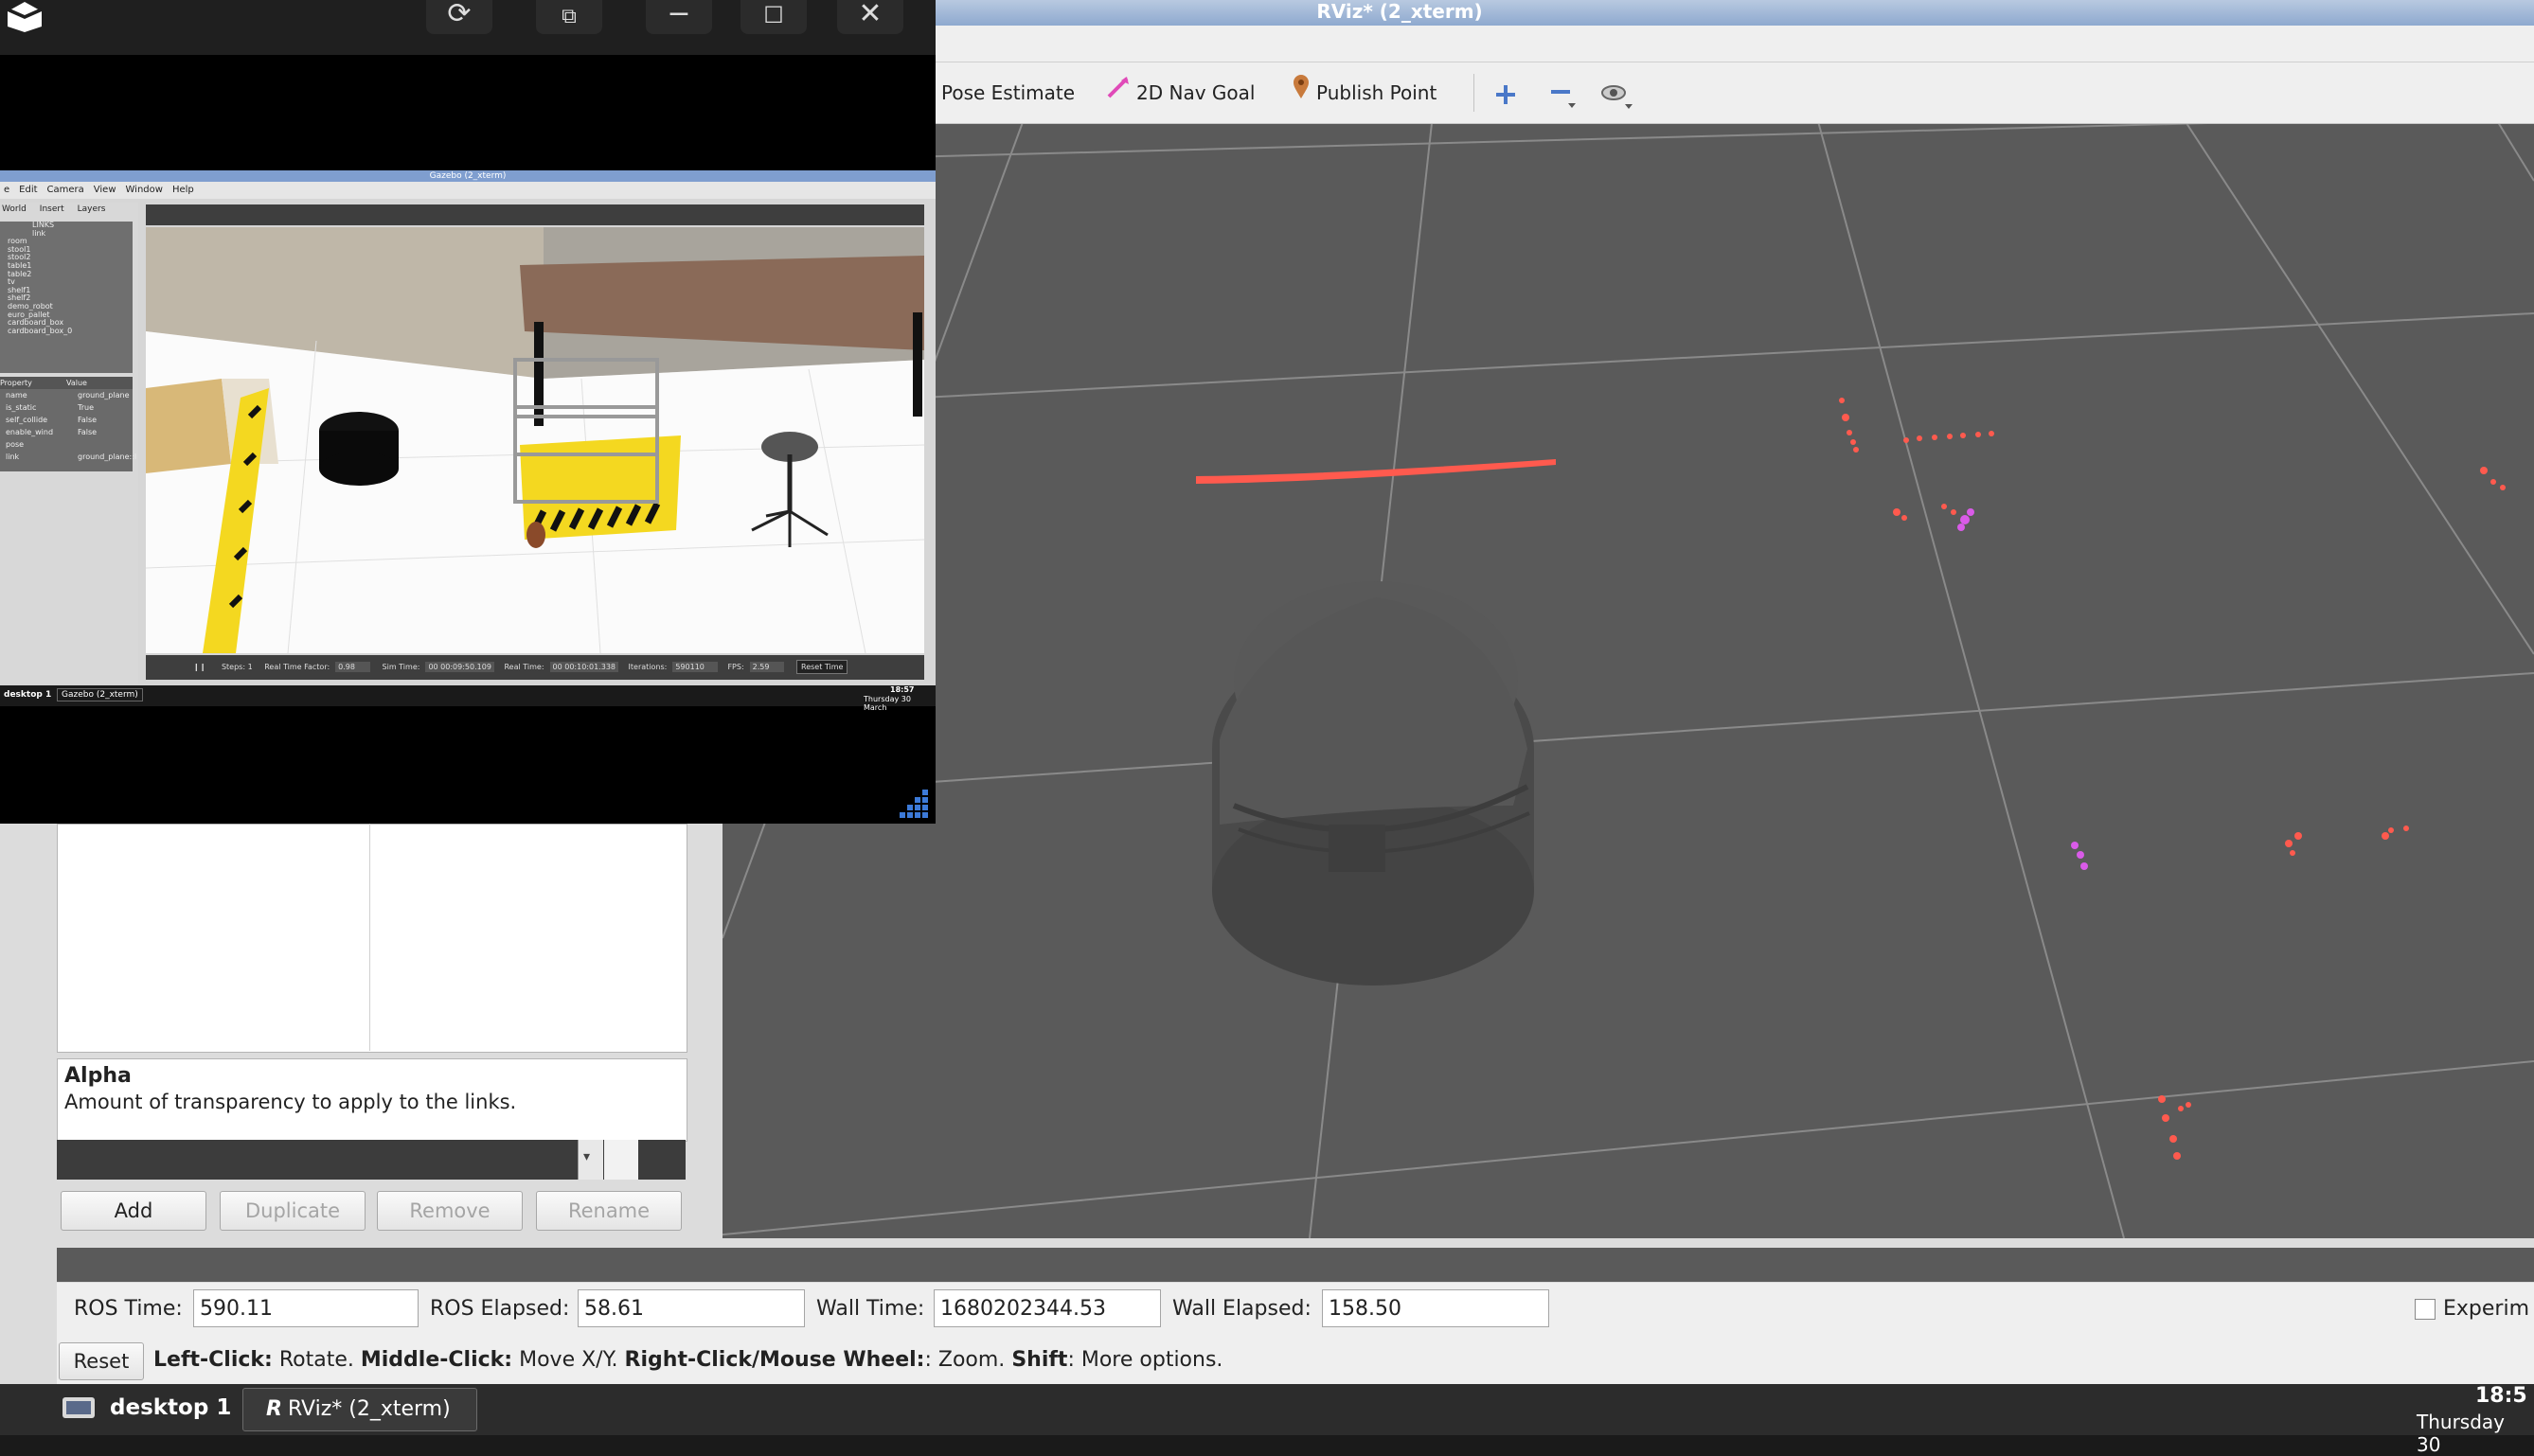  I want to click on gz-tab-world: World, so click(14, 209).